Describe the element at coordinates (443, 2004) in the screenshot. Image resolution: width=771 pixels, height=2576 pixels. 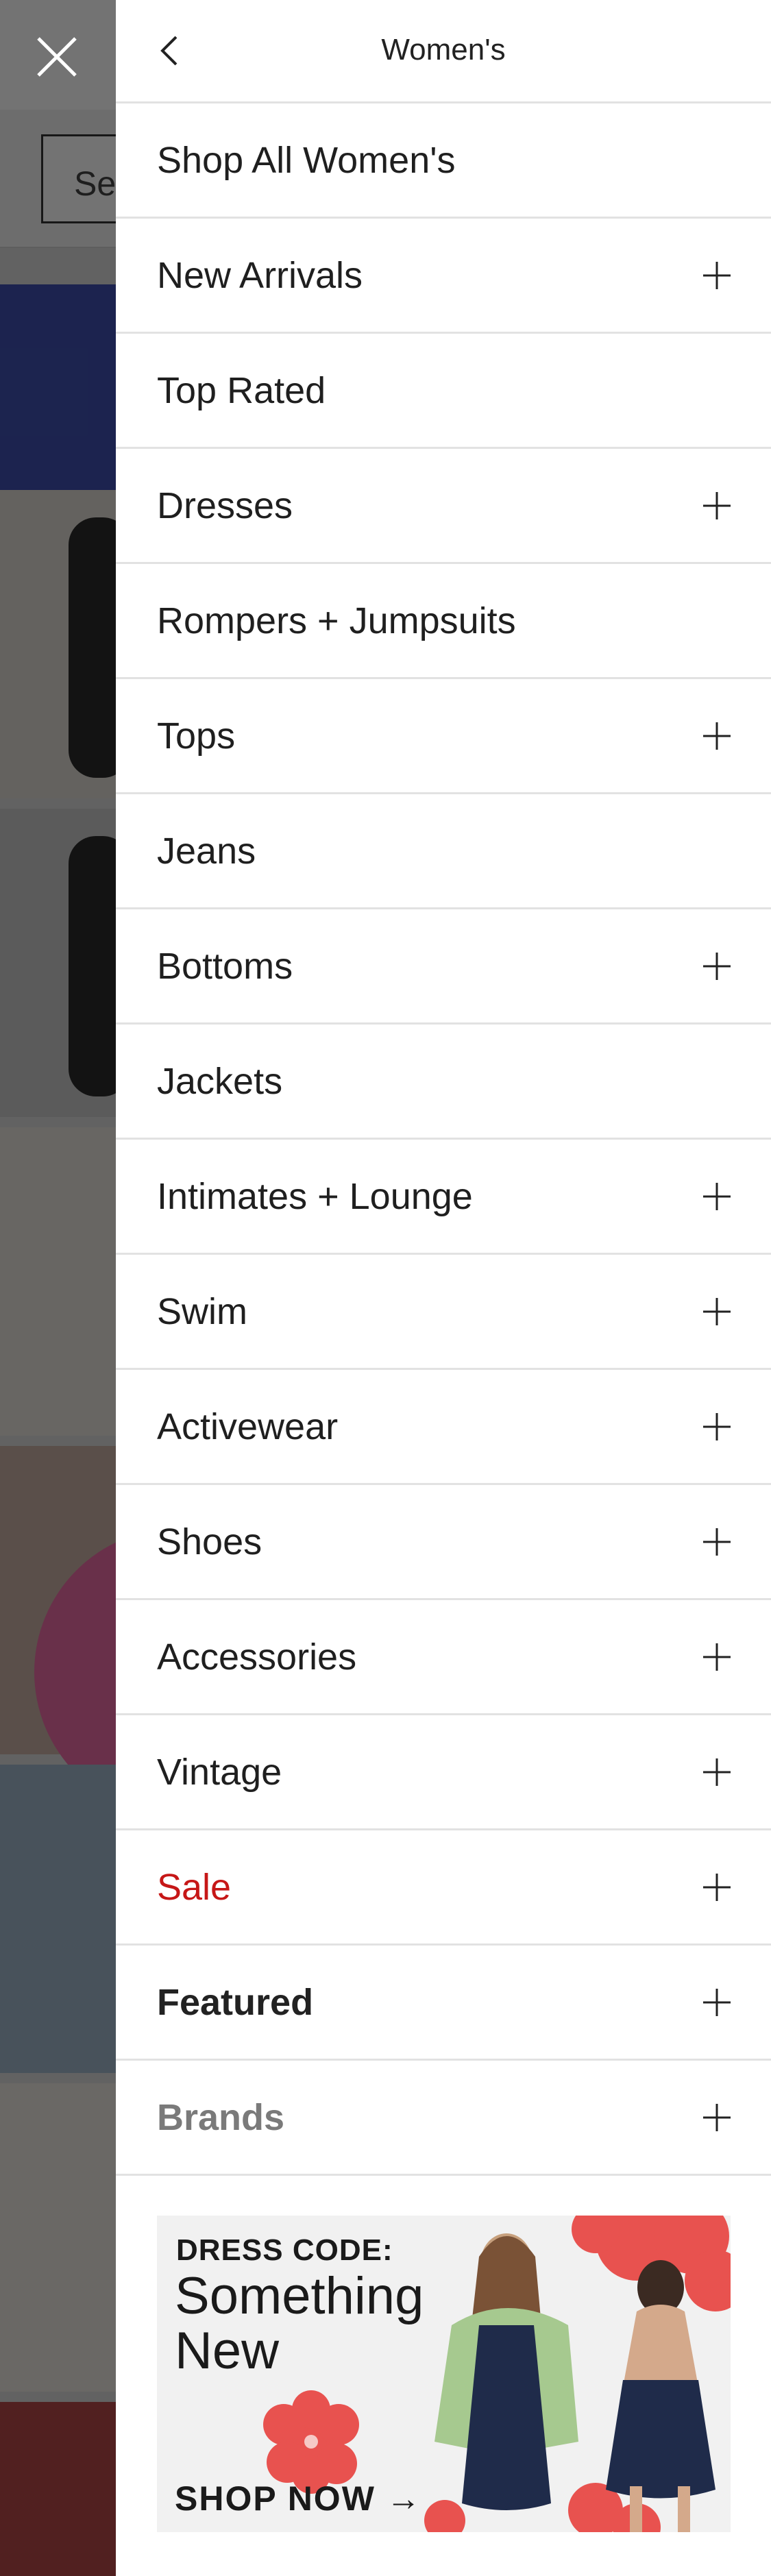
I see `menu-item-featured: Featured` at that location.